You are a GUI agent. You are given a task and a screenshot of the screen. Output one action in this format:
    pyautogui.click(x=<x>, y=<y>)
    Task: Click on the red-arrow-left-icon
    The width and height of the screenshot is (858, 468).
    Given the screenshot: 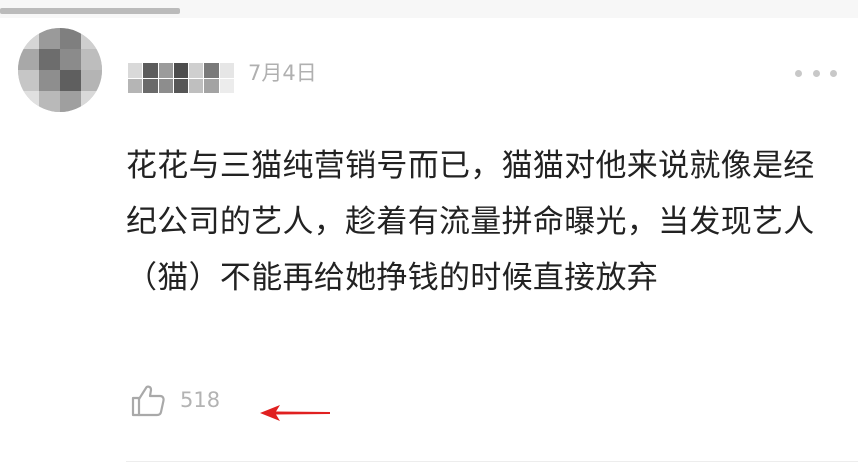 What is the action you would take?
    pyautogui.click(x=295, y=413)
    